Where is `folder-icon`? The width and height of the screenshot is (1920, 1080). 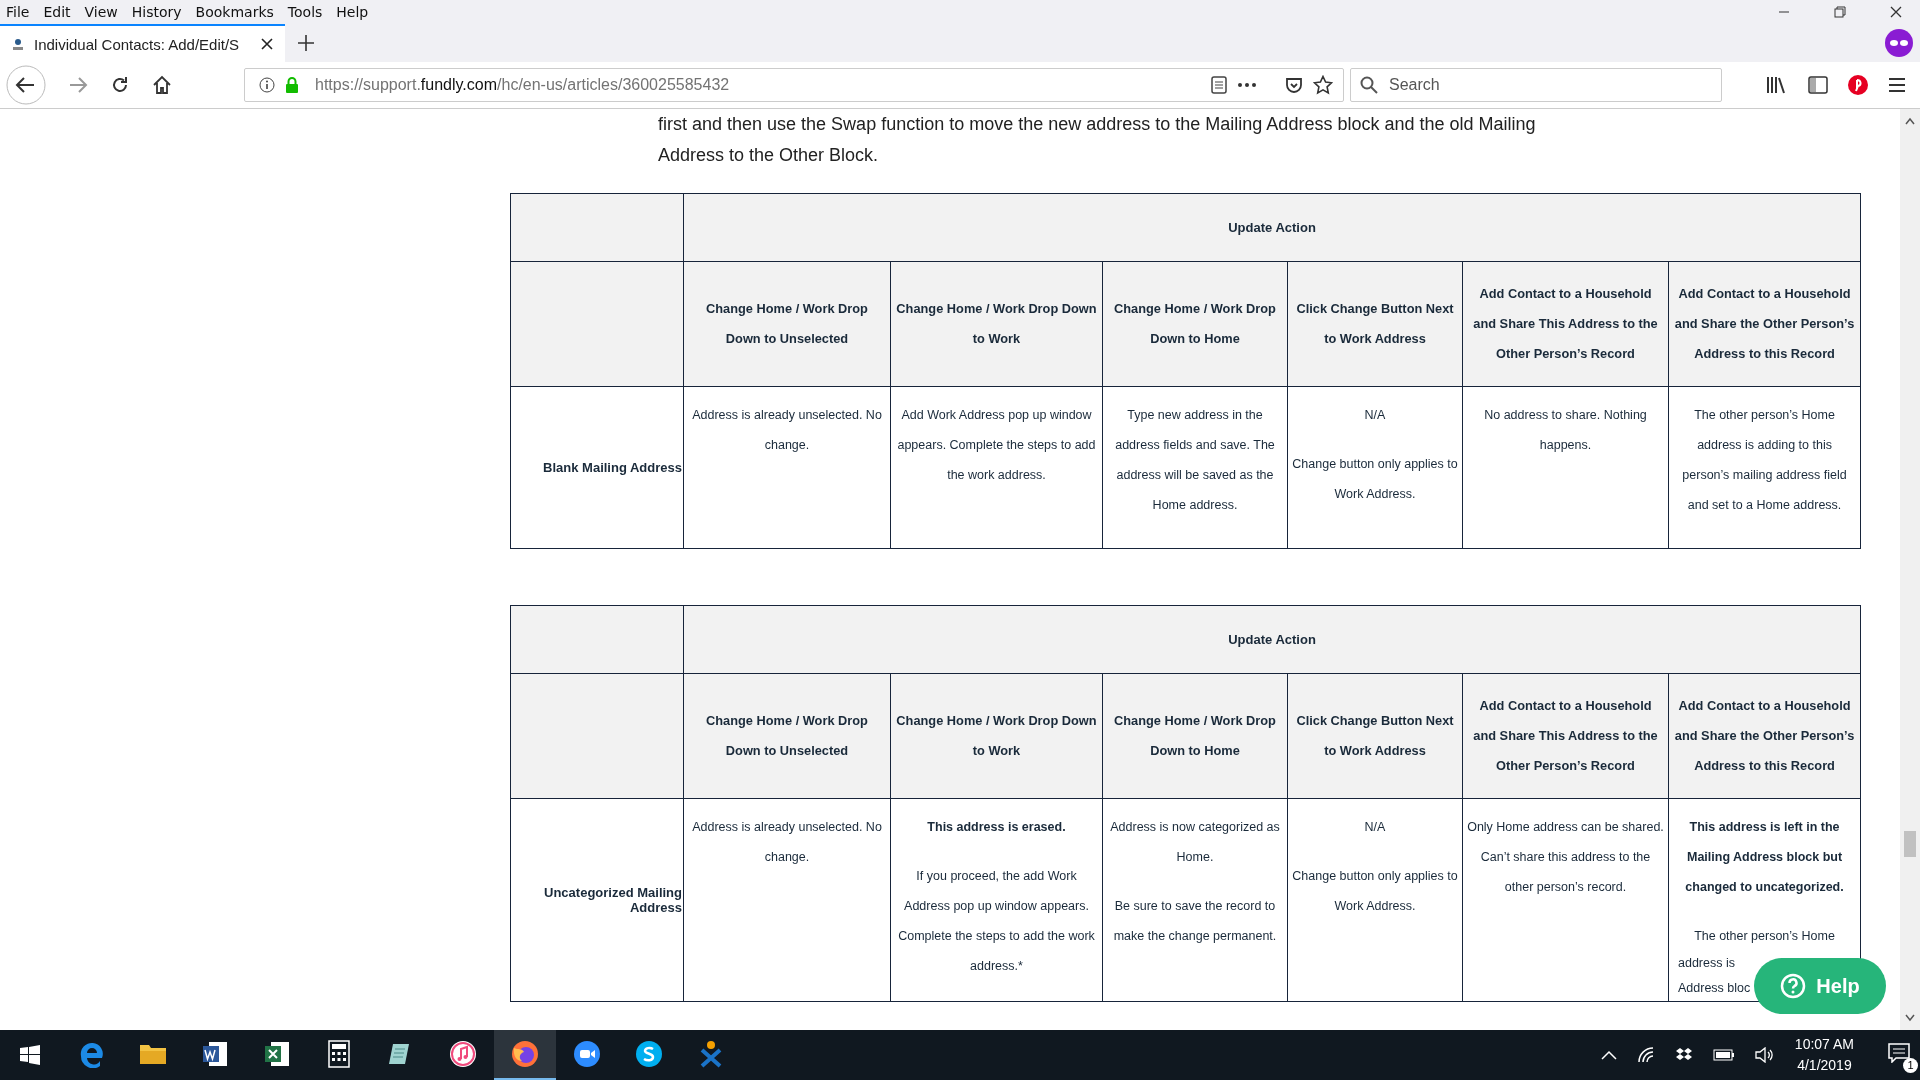
folder-icon is located at coordinates (153, 1054).